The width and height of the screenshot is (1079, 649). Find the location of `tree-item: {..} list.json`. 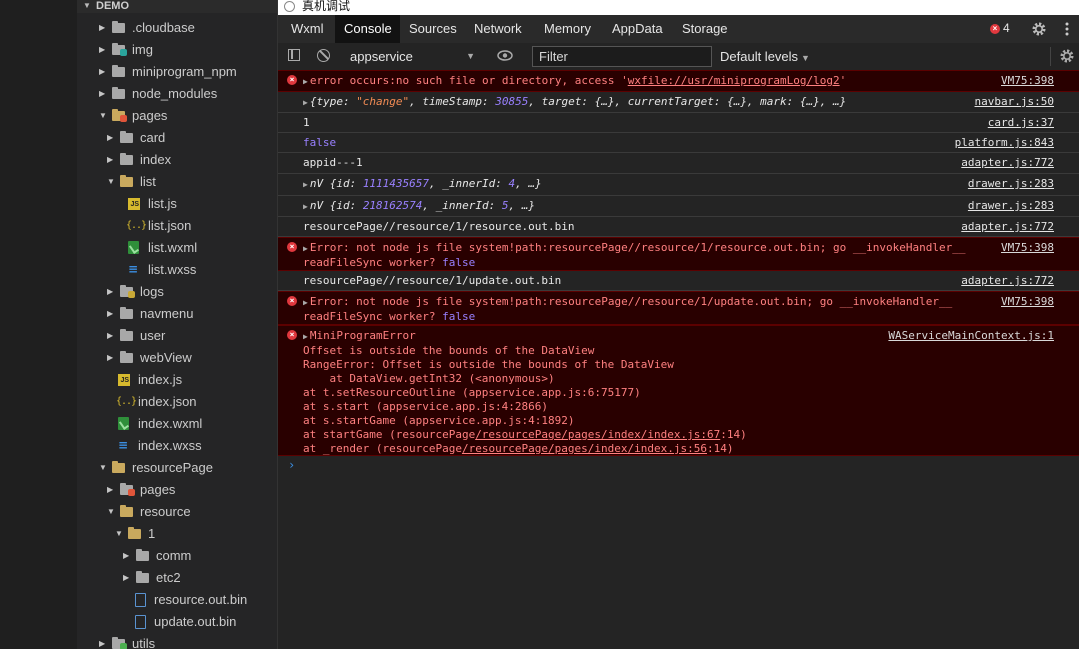

tree-item: {..} list.json is located at coordinates (177, 226).